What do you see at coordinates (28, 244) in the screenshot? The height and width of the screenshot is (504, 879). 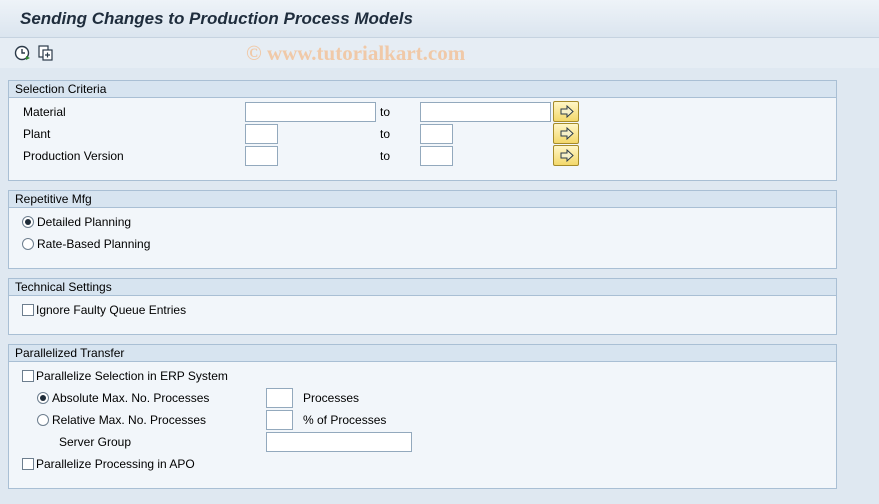 I see `rate-based-planning-radio` at bounding box center [28, 244].